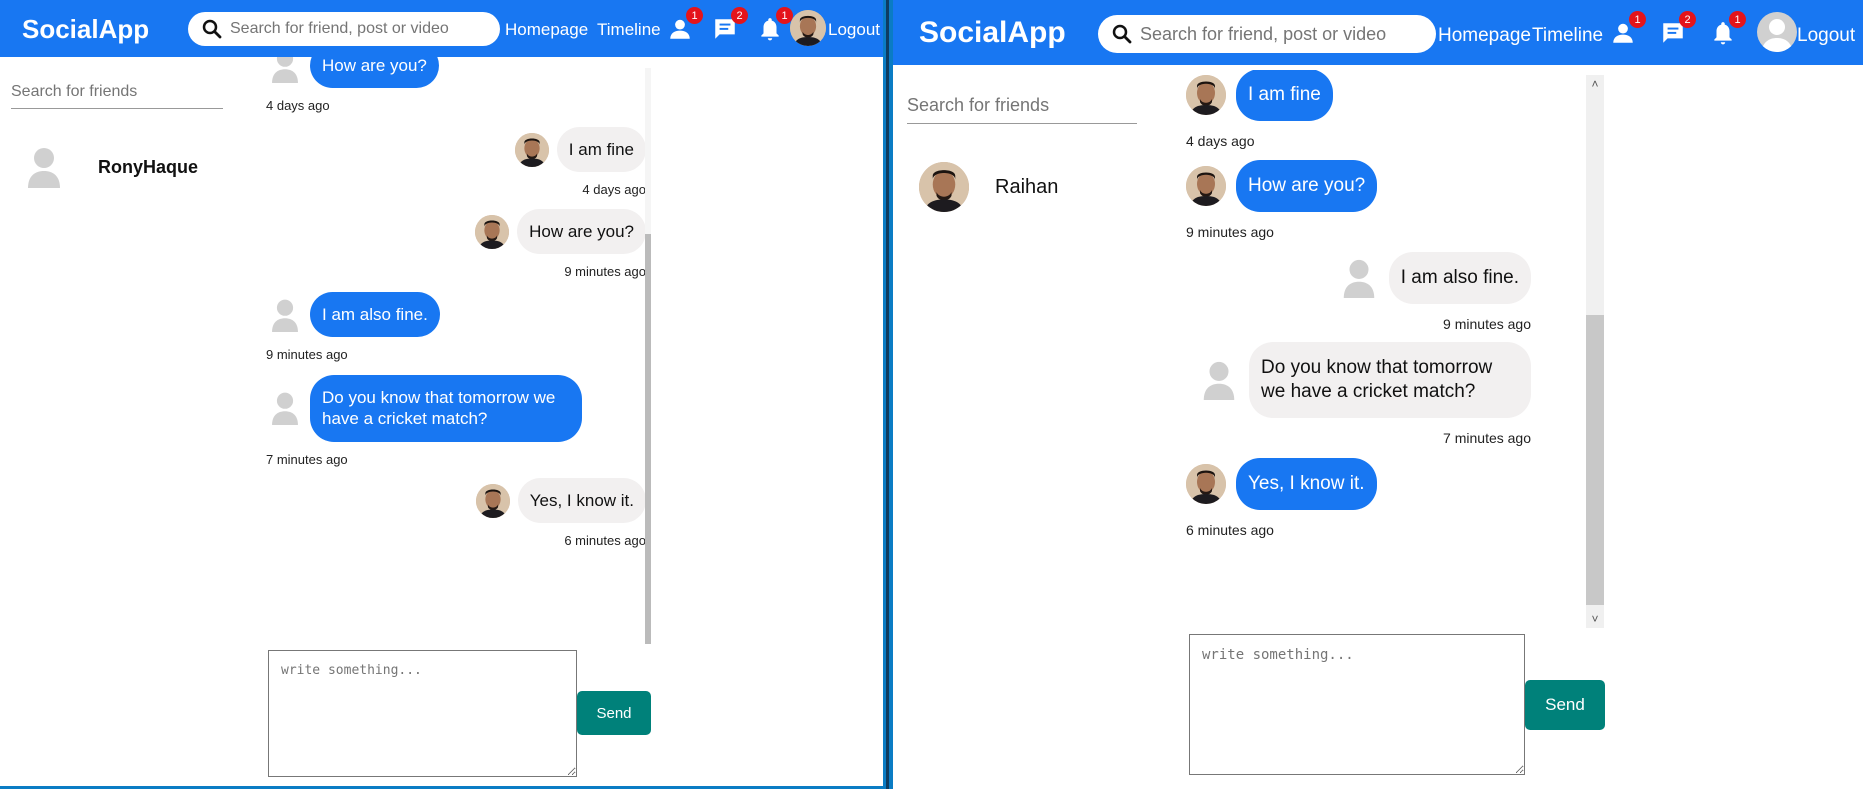  I want to click on scroll-down-arrow-icon: ˅, so click(1595, 619).